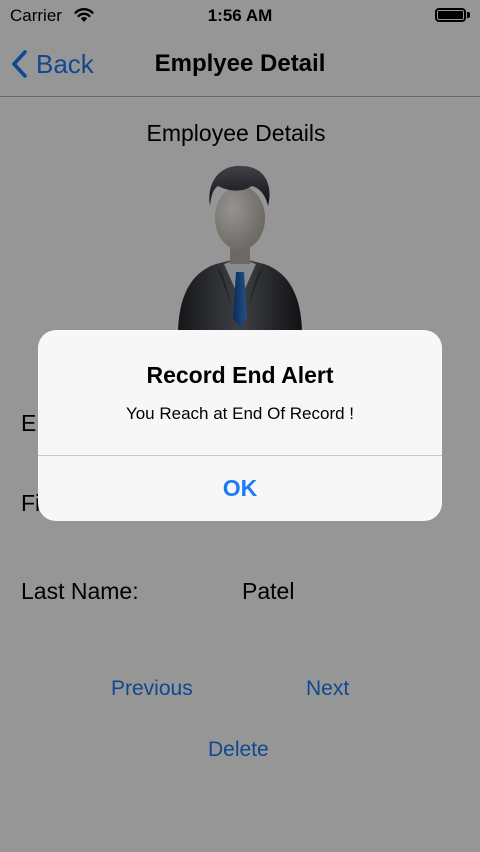 The width and height of the screenshot is (480, 852). Describe the element at coordinates (240, 413) in the screenshot. I see `alert-message: You Reach at End Of Record !` at that location.